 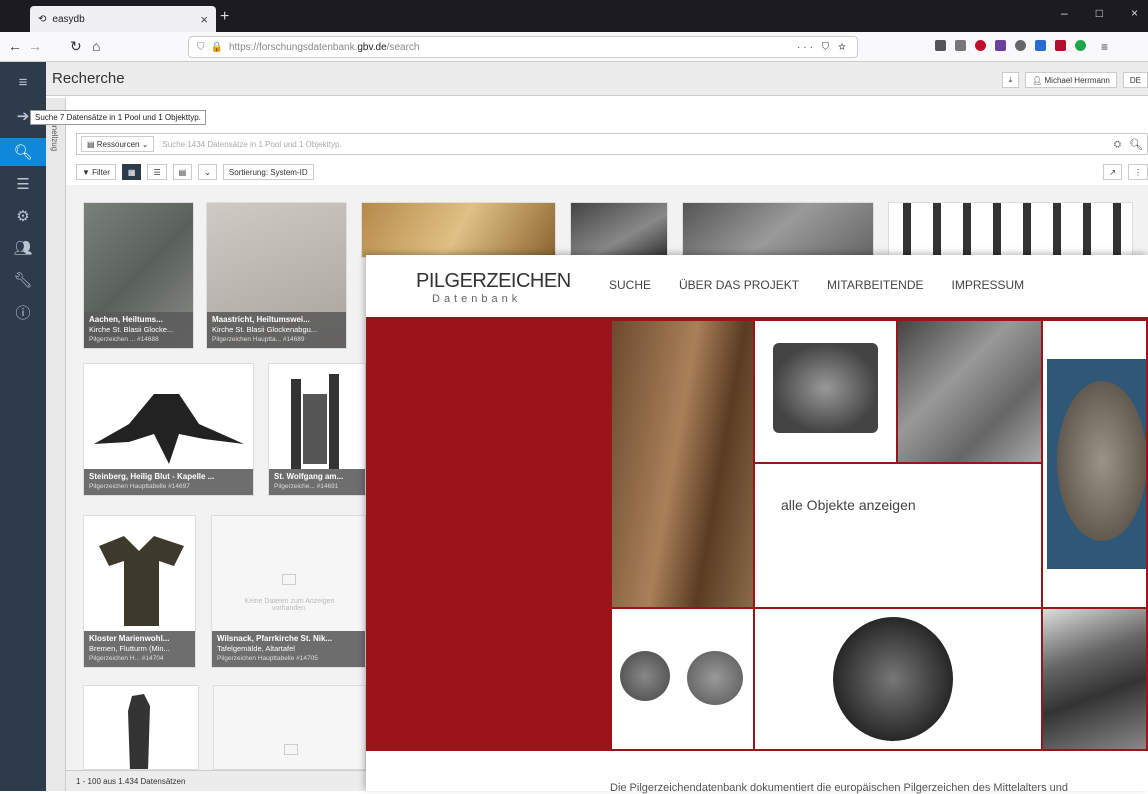 I want to click on shield-icon: ⛉, so click(x=201, y=47).